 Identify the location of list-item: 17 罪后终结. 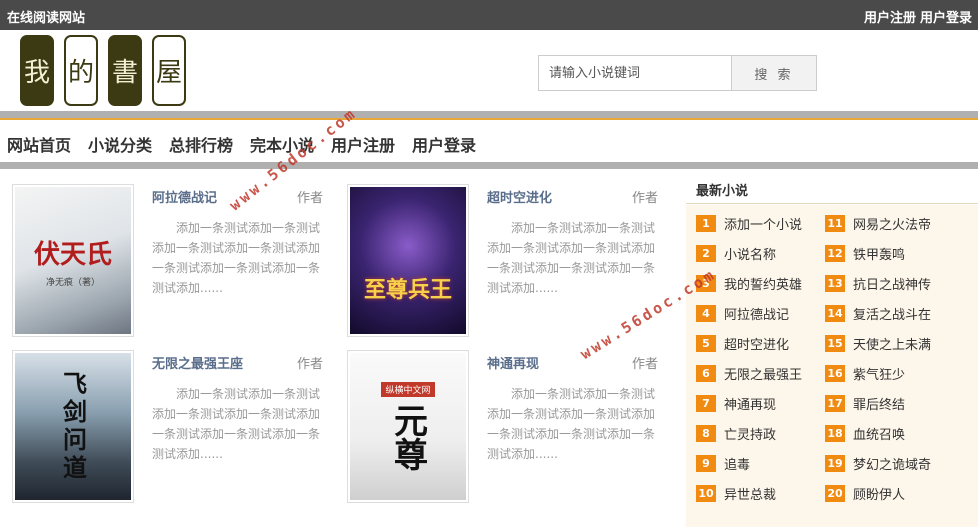
(865, 404).